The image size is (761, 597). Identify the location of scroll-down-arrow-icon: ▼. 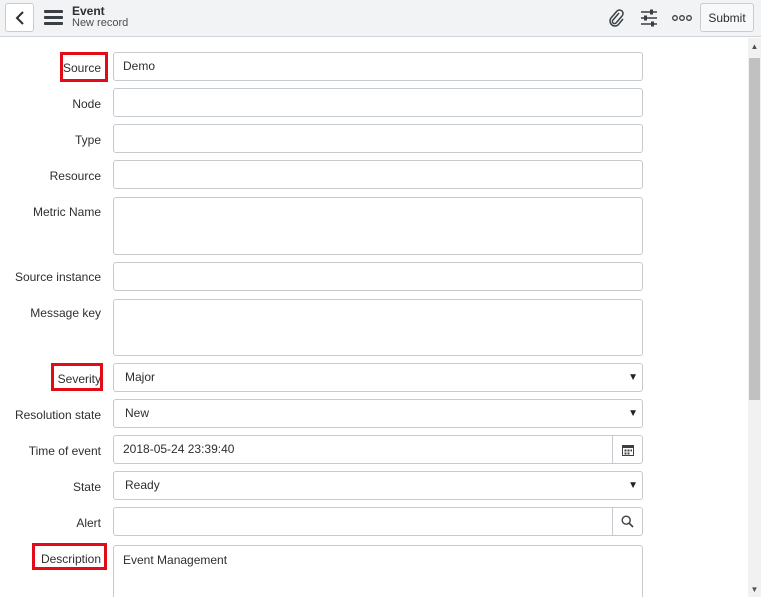
(754, 589).